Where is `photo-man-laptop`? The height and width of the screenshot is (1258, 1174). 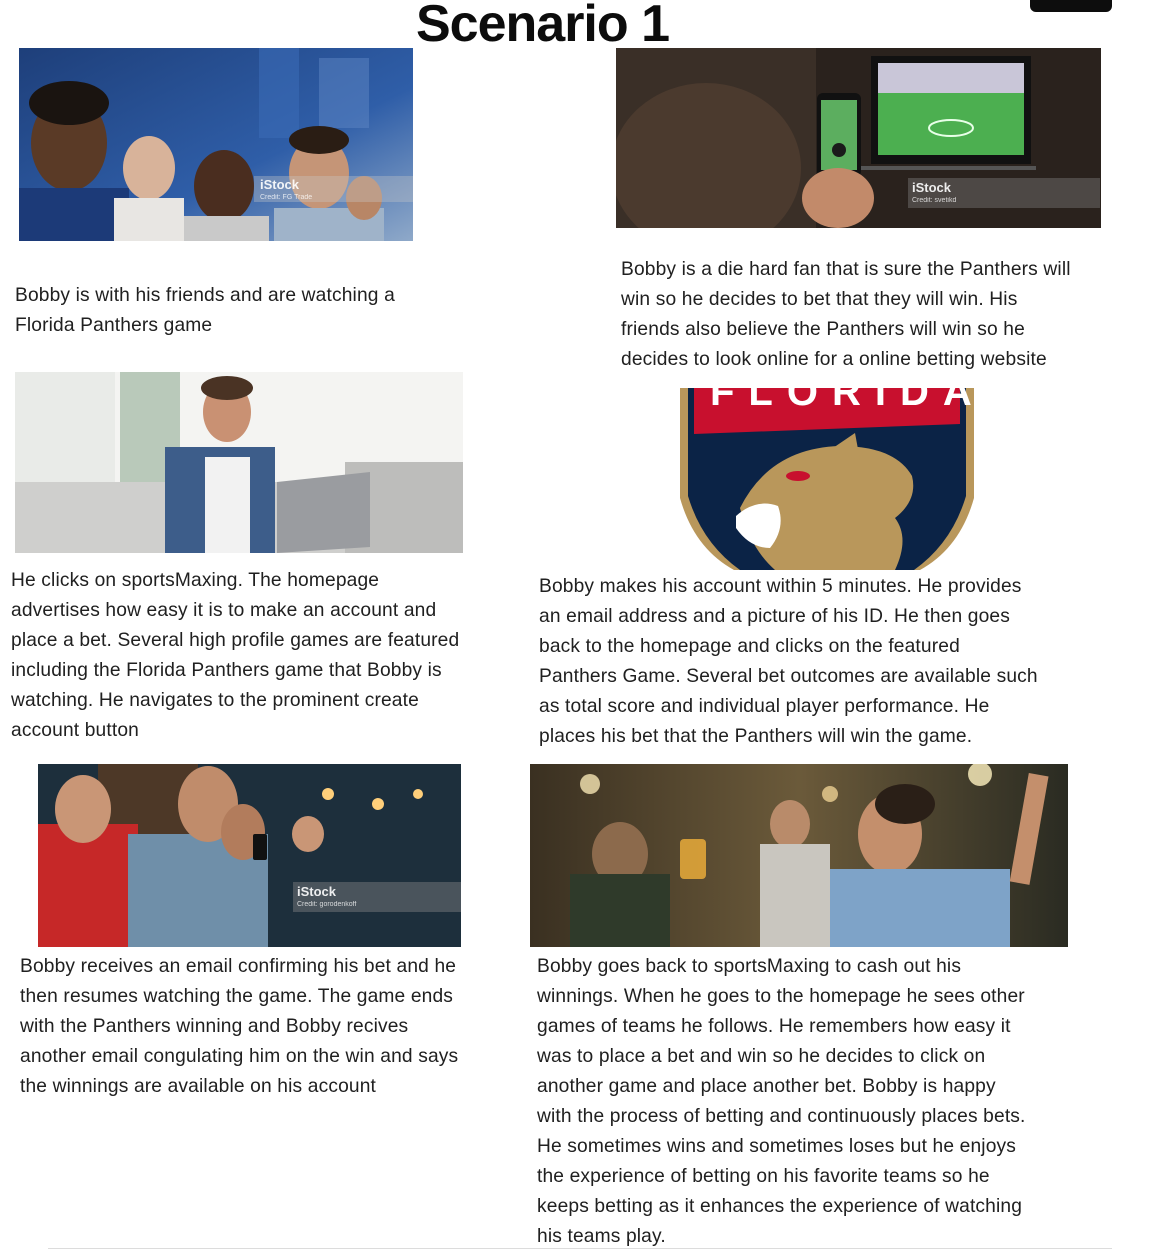 photo-man-laptop is located at coordinates (239, 462).